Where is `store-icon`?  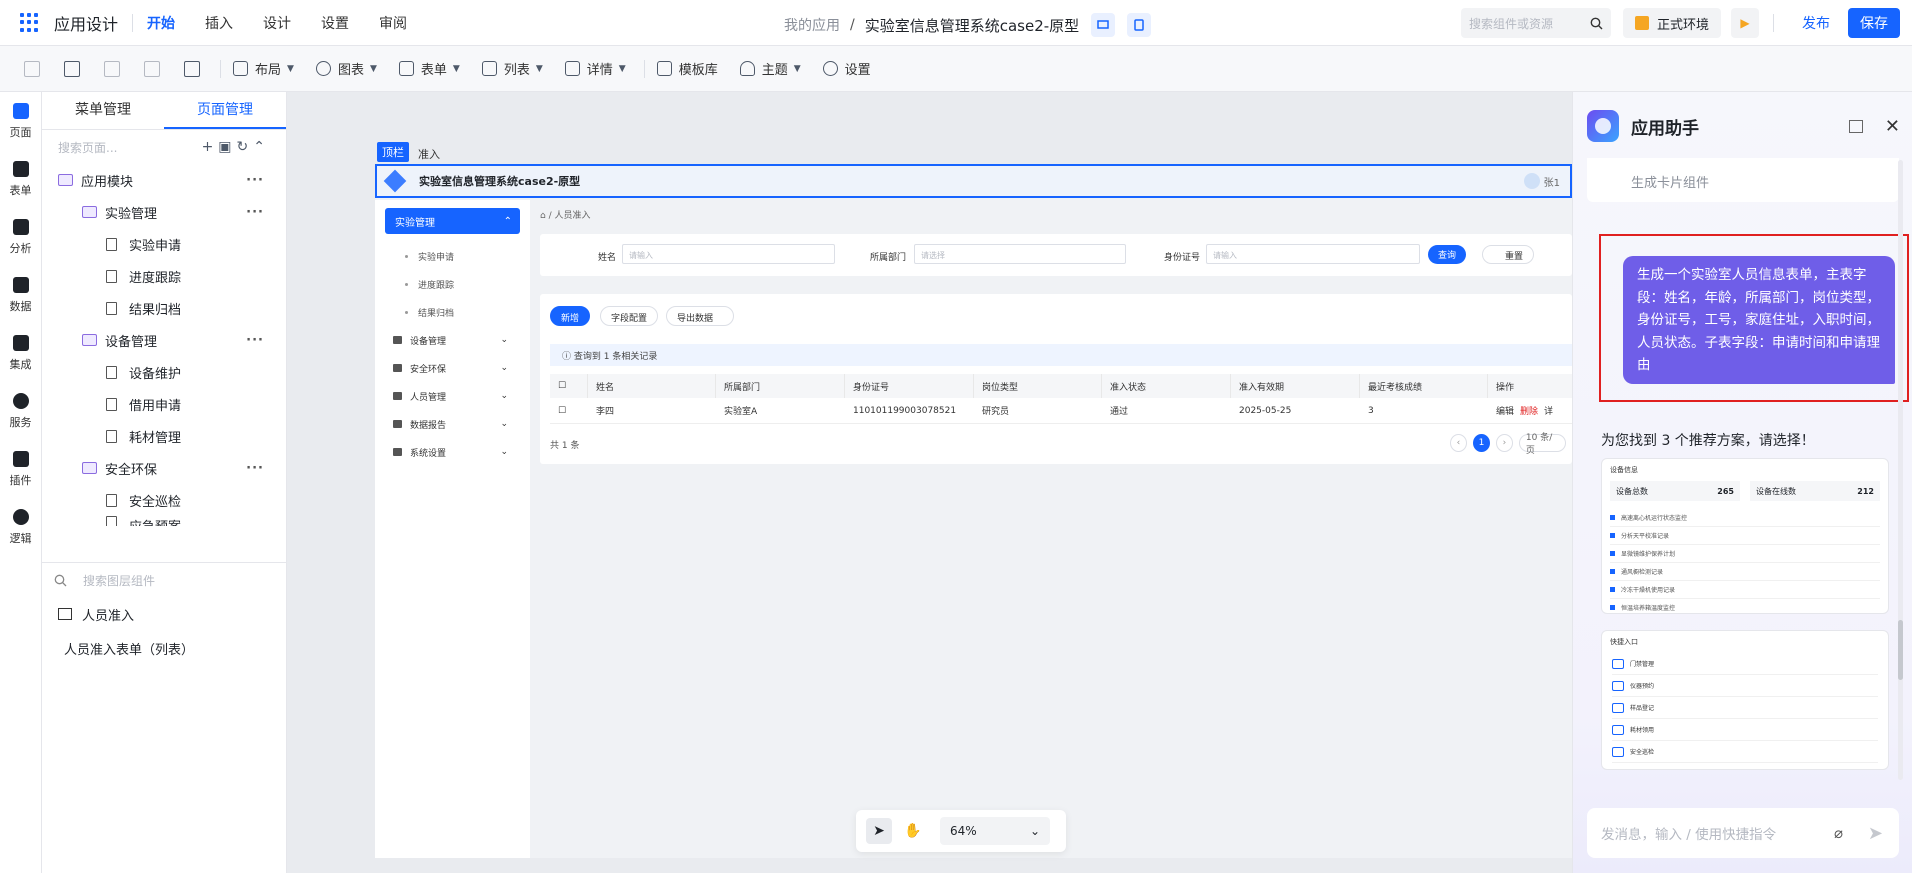
store-icon is located at coordinates (192, 68).